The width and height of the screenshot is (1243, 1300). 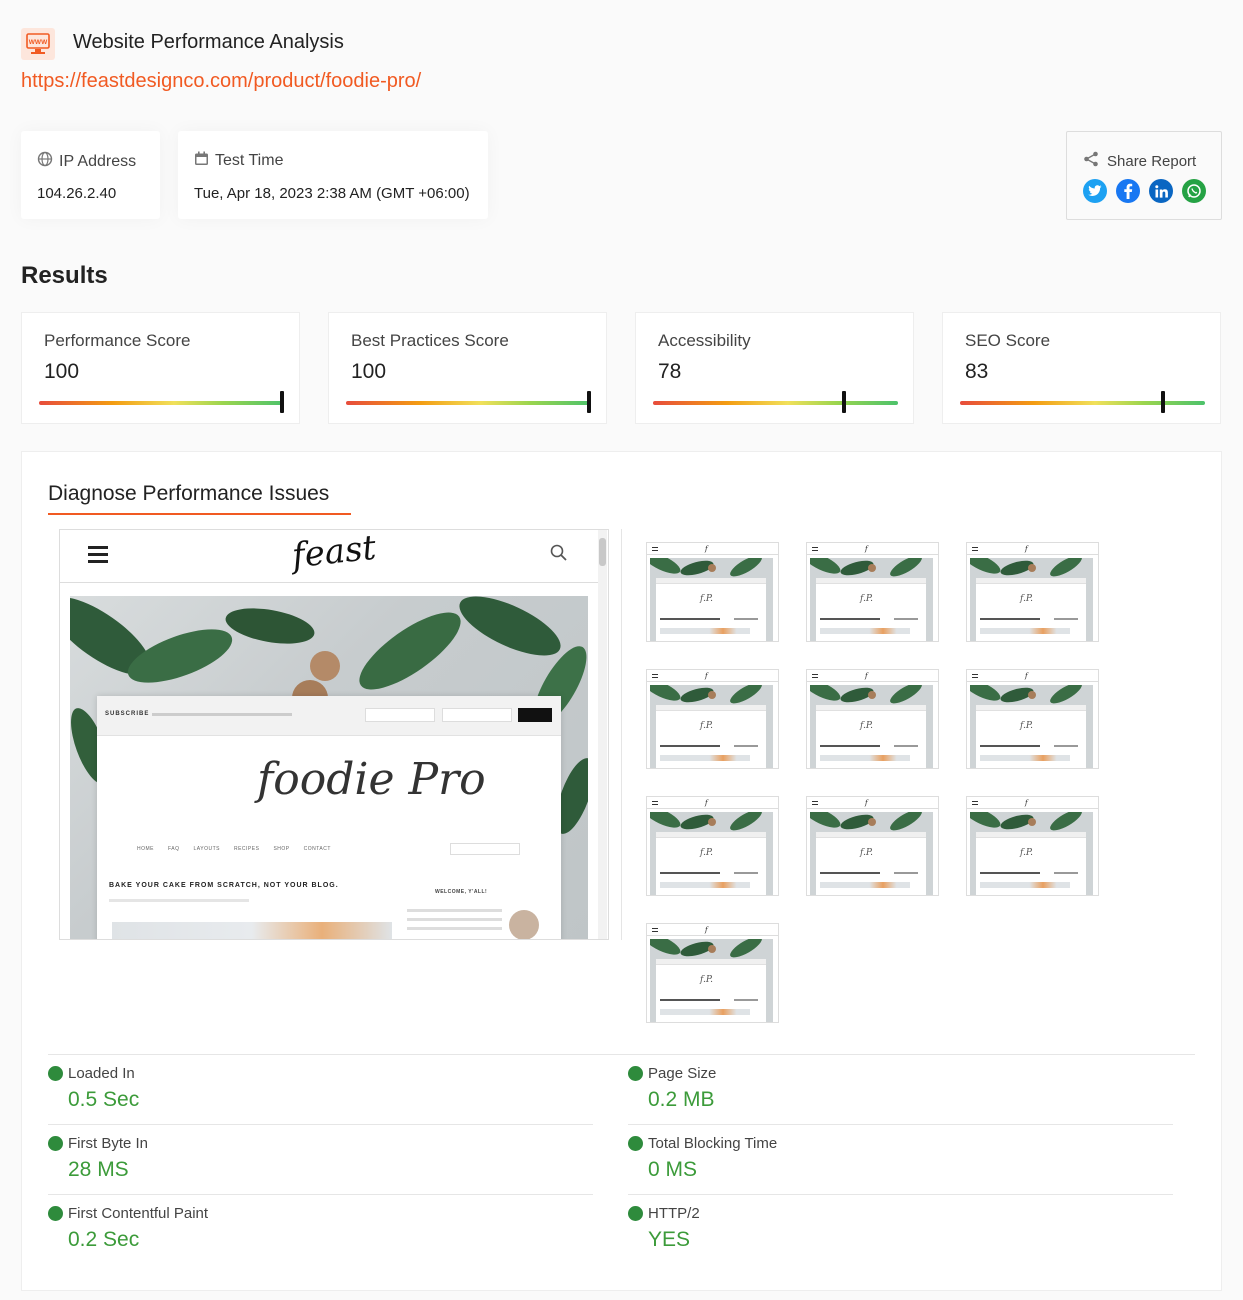 I want to click on whatsapp-icon, so click(x=1194, y=191).